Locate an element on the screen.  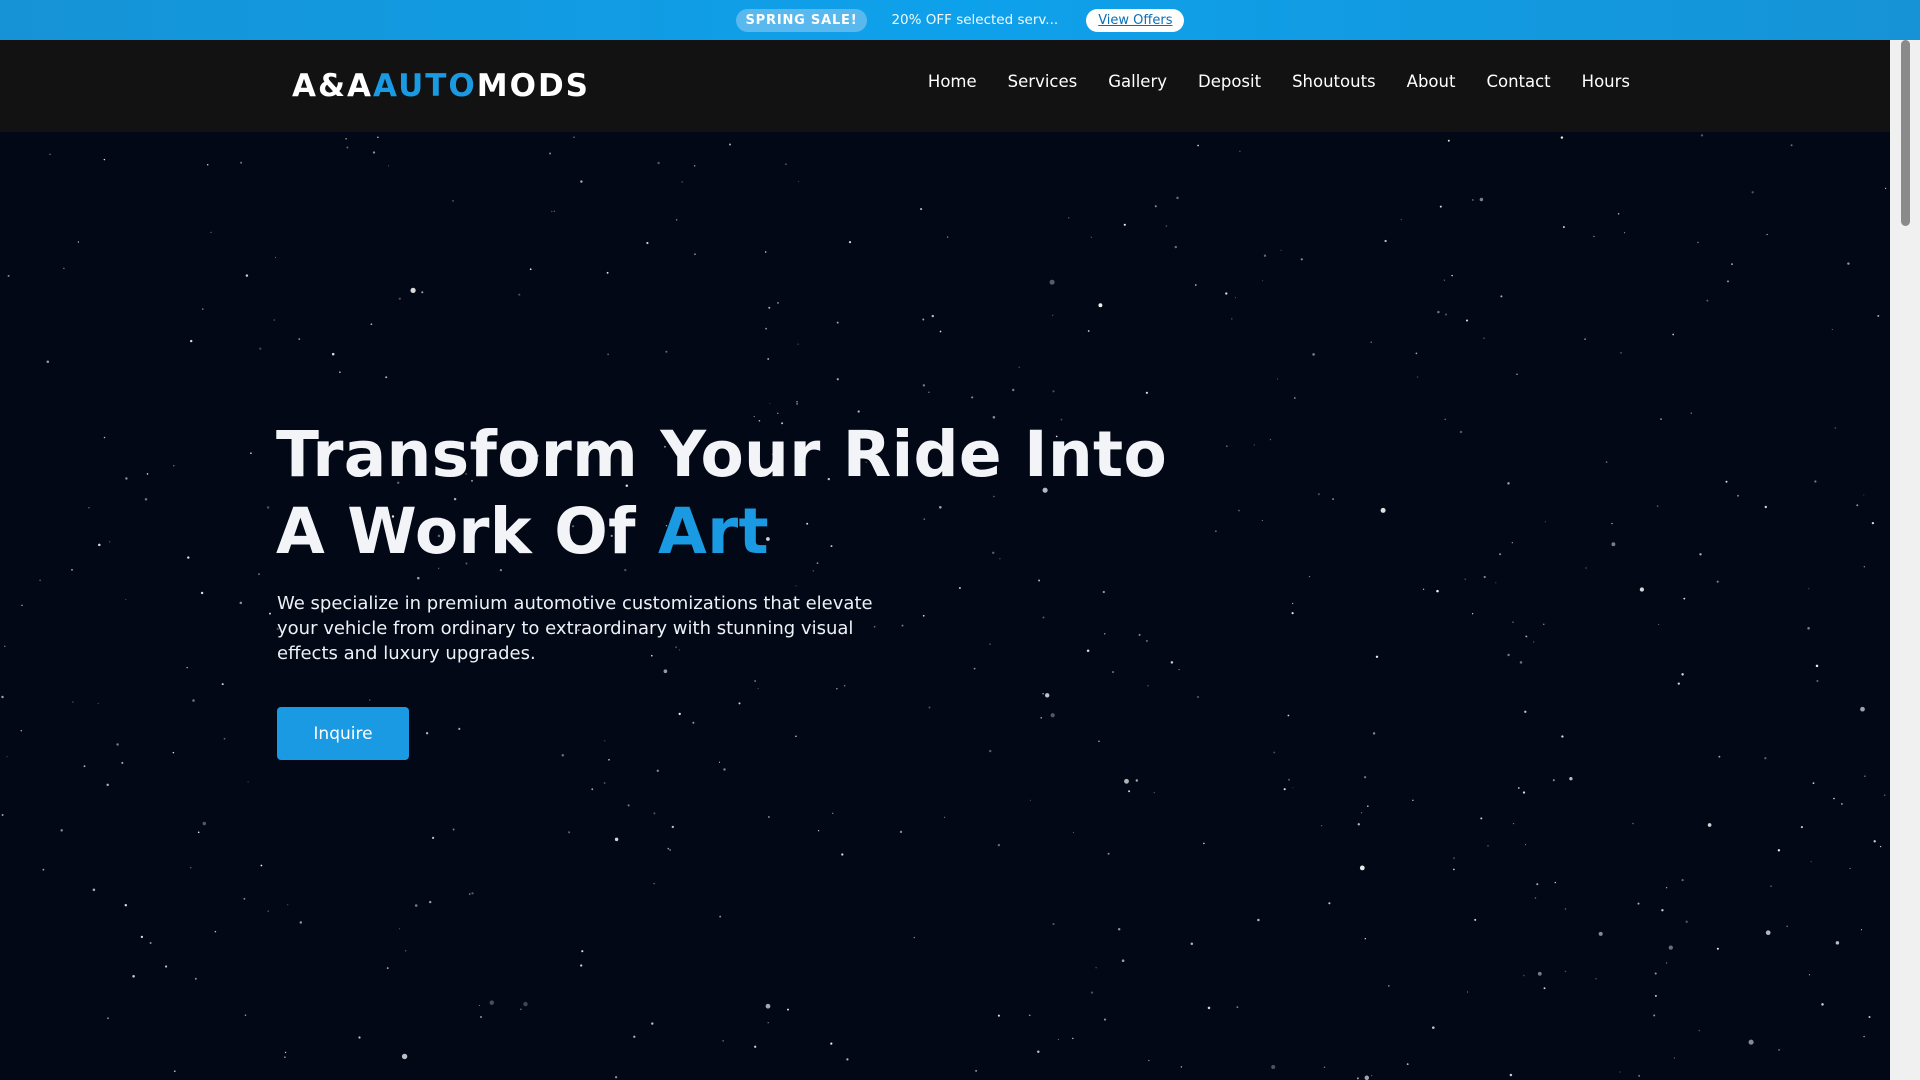
nav-contact: Contact is located at coordinates (1518, 81).